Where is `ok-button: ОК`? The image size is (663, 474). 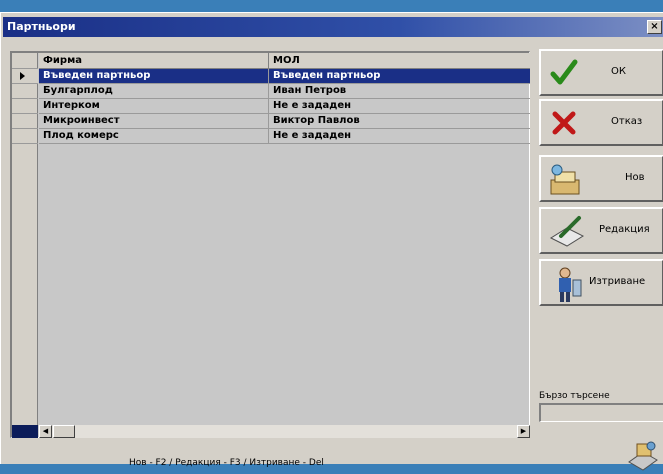 ok-button: ОК is located at coordinates (601, 72).